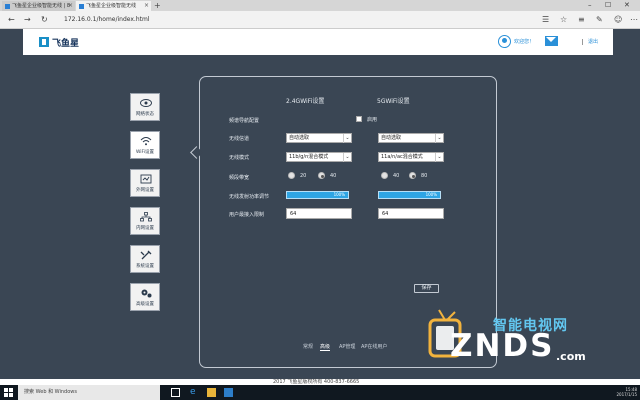  Describe the element at coordinates (524, 42) in the screenshot. I see `user-label: 欢迎您！` at that location.